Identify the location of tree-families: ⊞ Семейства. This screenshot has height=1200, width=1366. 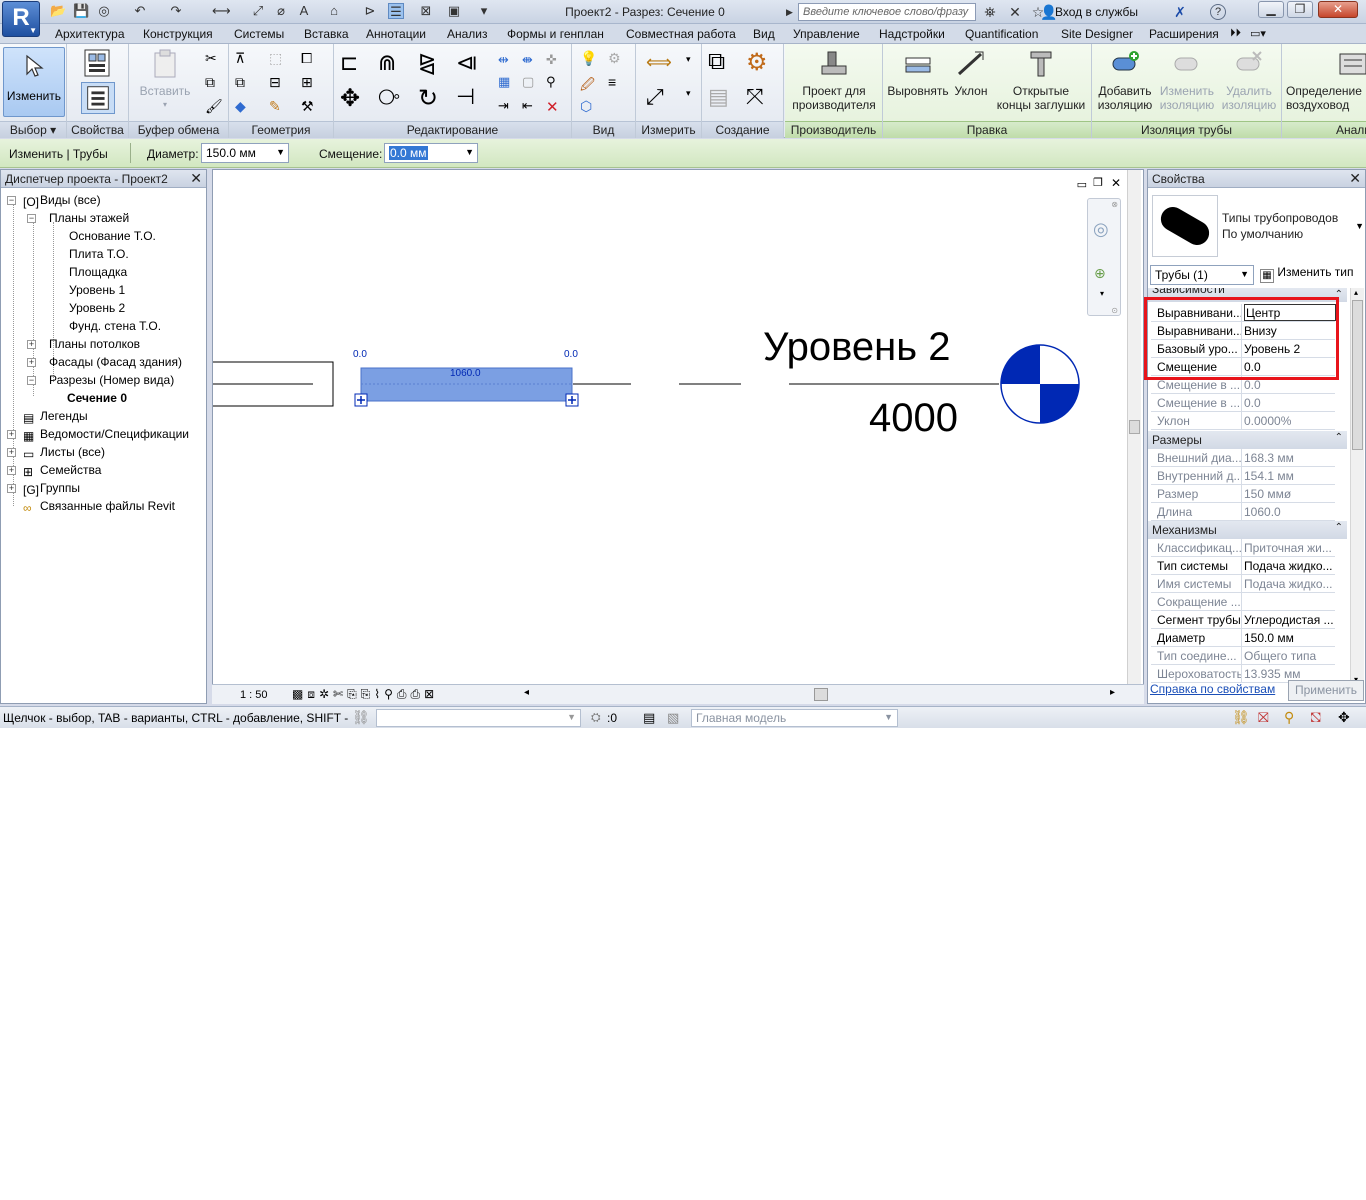
(62, 470).